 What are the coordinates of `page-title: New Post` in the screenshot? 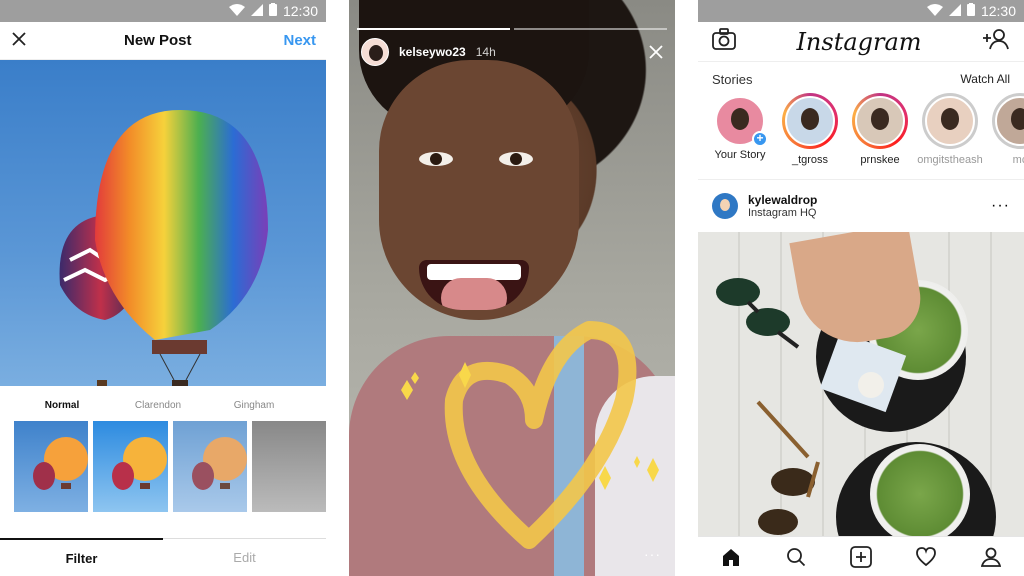 It's located at (157, 40).